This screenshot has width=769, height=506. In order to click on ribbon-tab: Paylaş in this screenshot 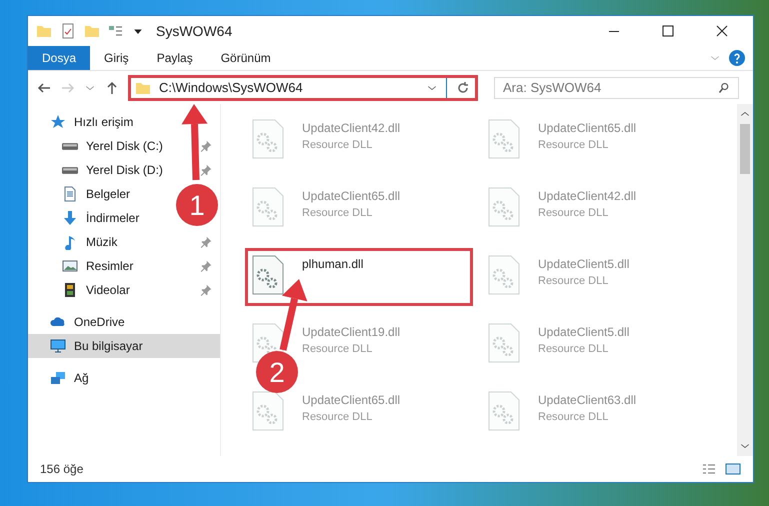, I will do `click(174, 58)`.